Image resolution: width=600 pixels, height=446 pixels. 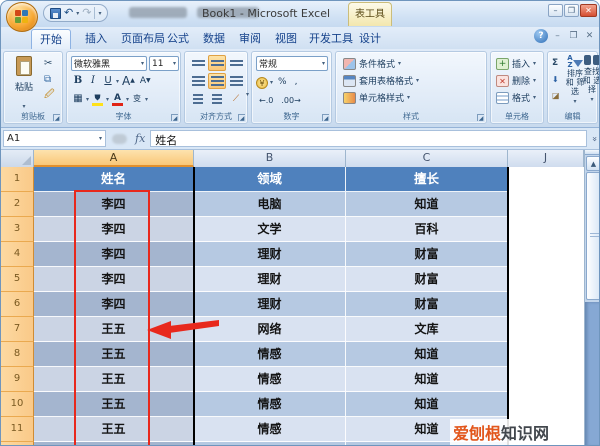 I want to click on align-bottom-button, so click(x=236, y=63).